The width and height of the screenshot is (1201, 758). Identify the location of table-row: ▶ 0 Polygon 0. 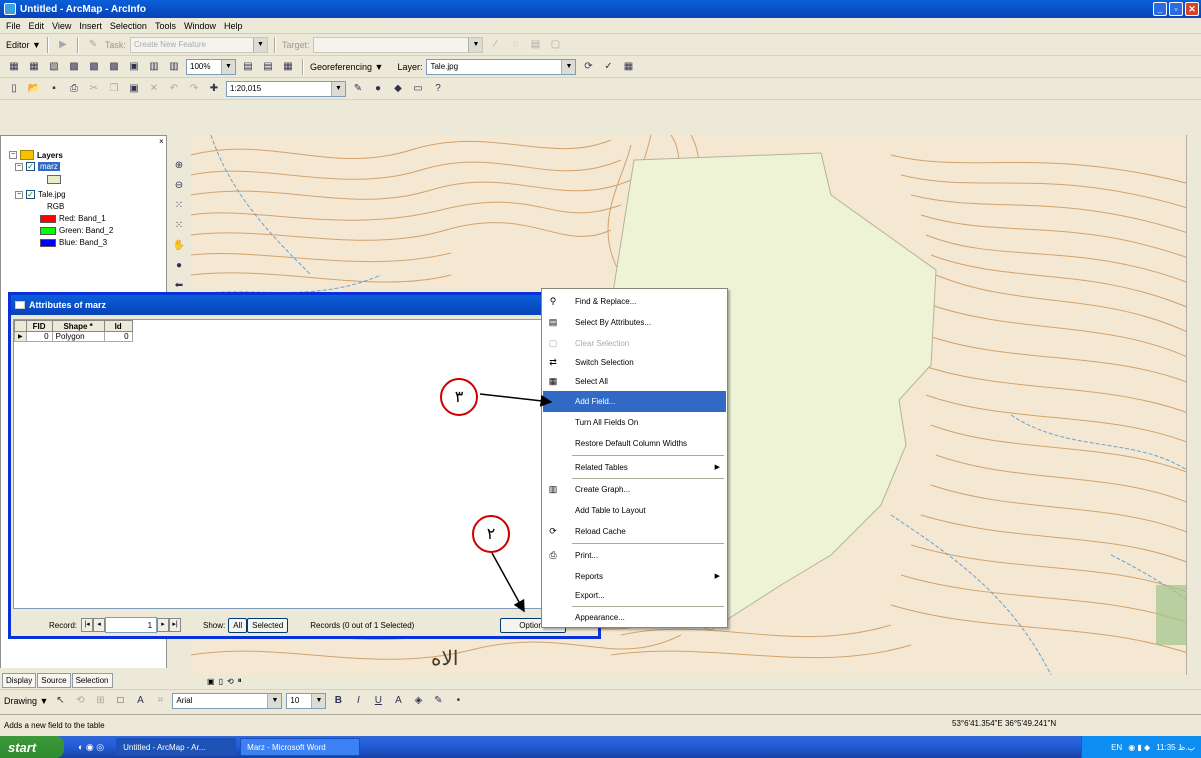
(73, 336).